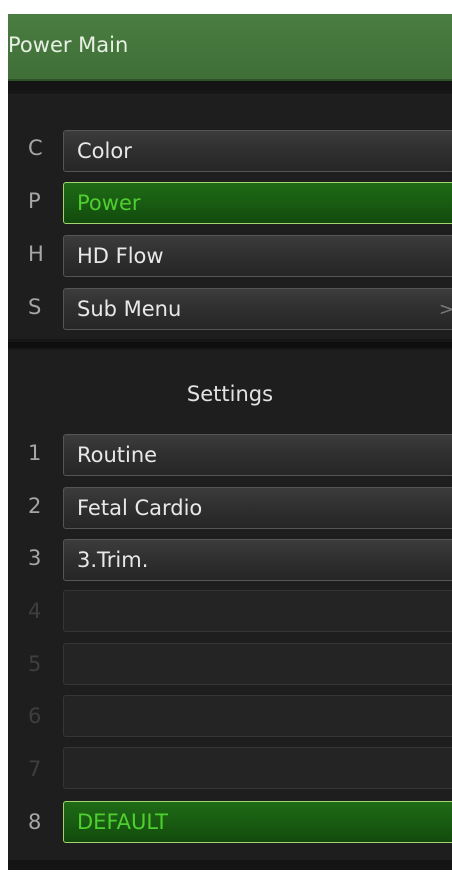 The height and width of the screenshot is (875, 452). What do you see at coordinates (230, 47) in the screenshot?
I see `title-bar: Power Main` at bounding box center [230, 47].